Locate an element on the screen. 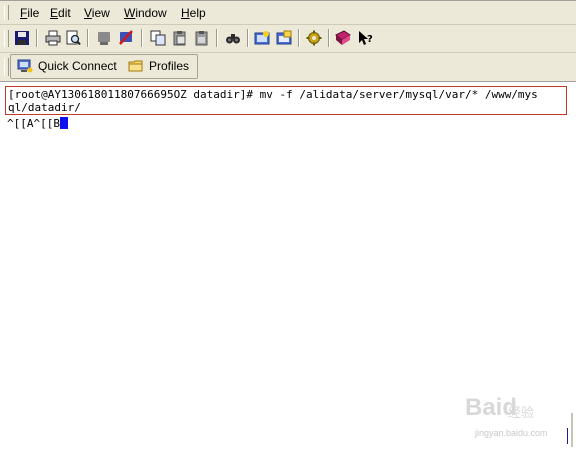 The height and width of the screenshot is (453, 576). quick-connect-button: Quick Connect is located at coordinates (67, 66).